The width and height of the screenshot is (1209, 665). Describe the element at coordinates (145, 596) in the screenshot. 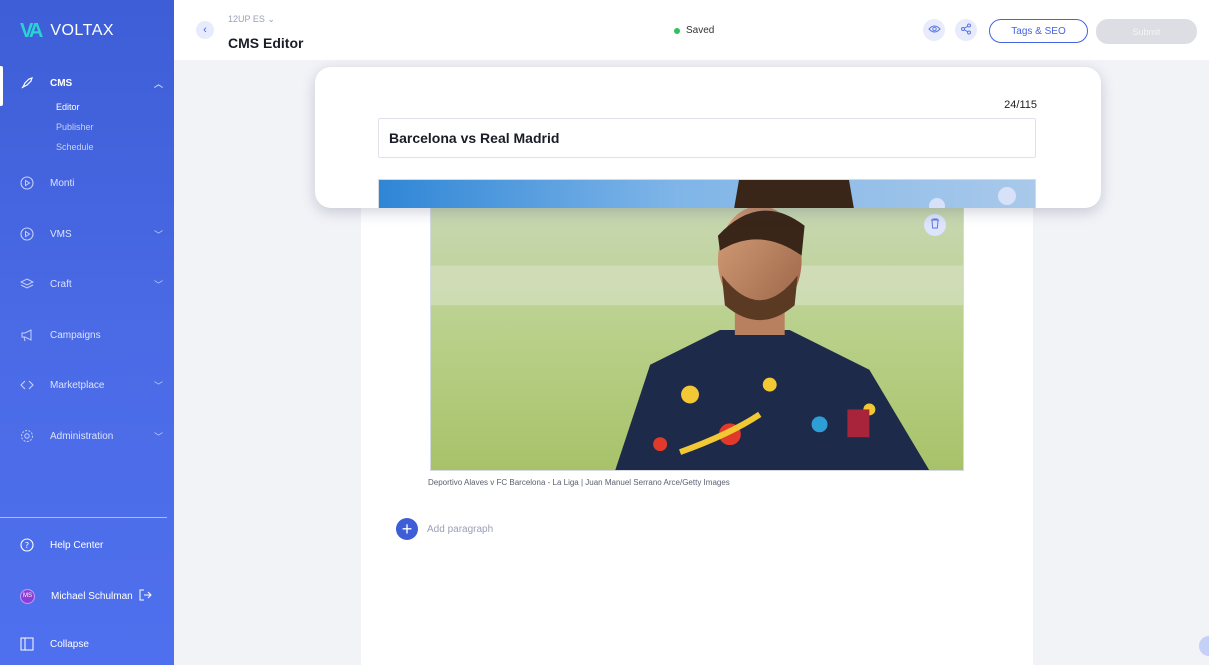

I see `logout-icon` at that location.